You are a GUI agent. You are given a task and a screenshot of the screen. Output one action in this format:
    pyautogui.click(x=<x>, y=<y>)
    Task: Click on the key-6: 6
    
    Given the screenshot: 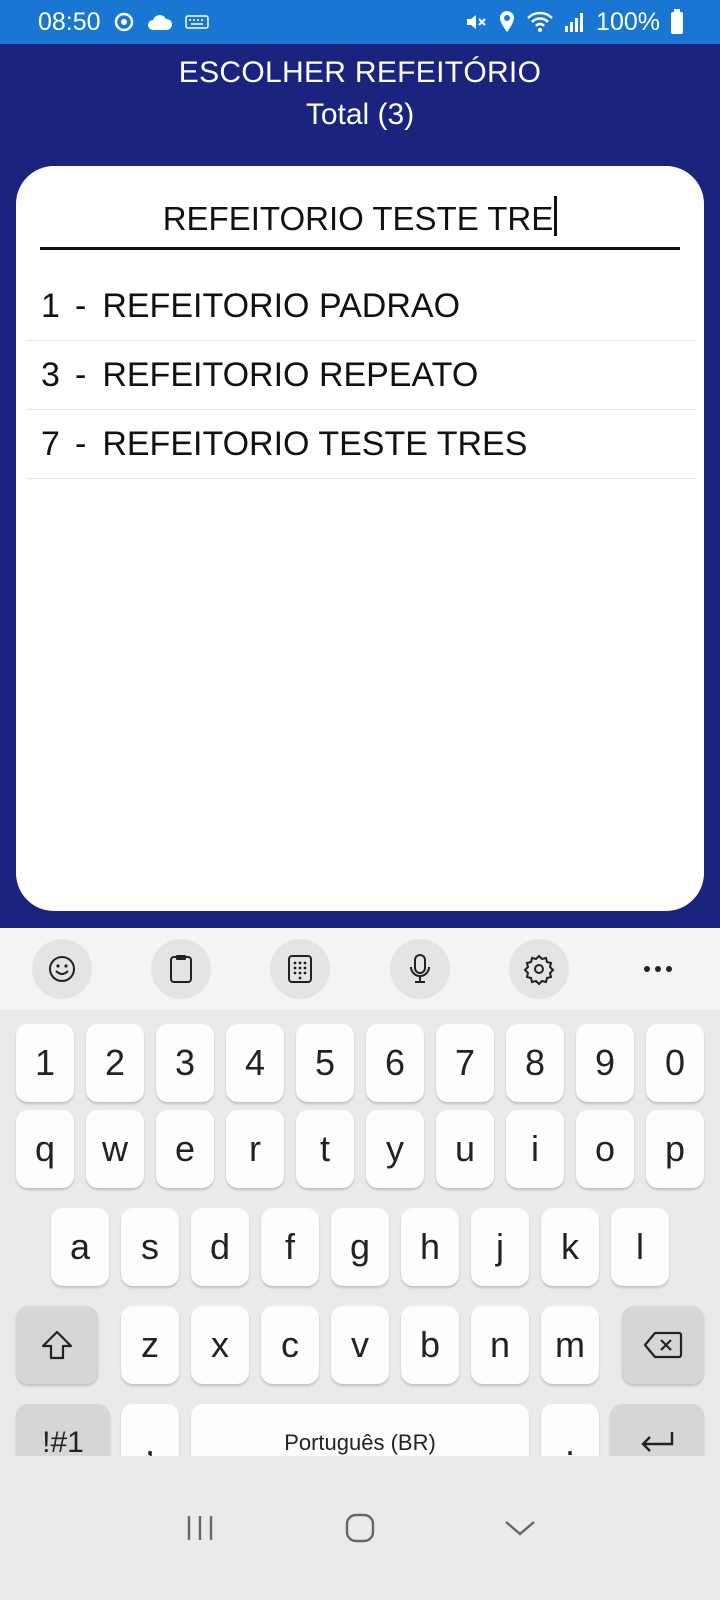 What is the action you would take?
    pyautogui.click(x=395, y=1063)
    